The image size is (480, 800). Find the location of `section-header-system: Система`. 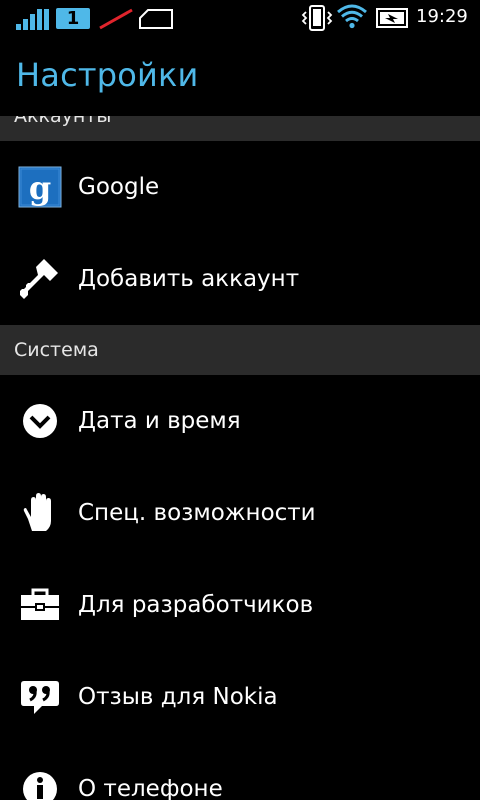

section-header-system: Система is located at coordinates (240, 350).